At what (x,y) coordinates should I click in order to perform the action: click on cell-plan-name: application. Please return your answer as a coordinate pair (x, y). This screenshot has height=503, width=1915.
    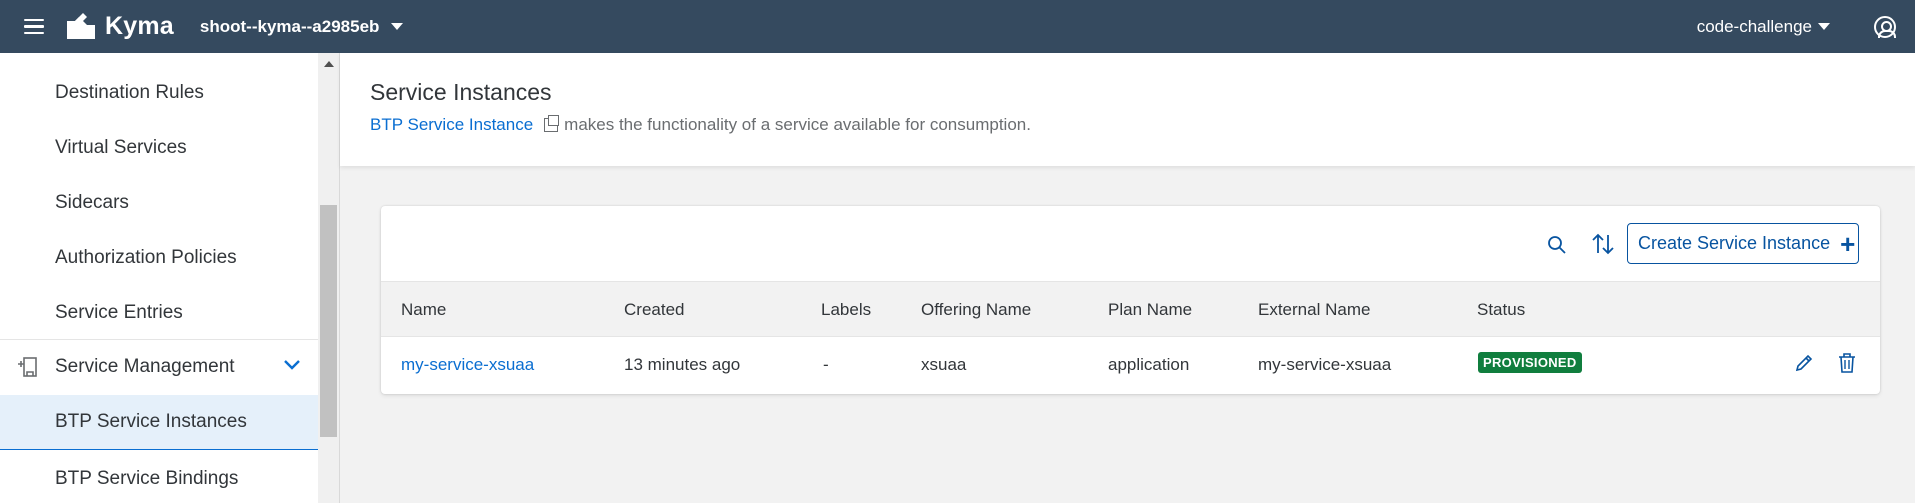
    Looking at the image, I should click on (1149, 364).